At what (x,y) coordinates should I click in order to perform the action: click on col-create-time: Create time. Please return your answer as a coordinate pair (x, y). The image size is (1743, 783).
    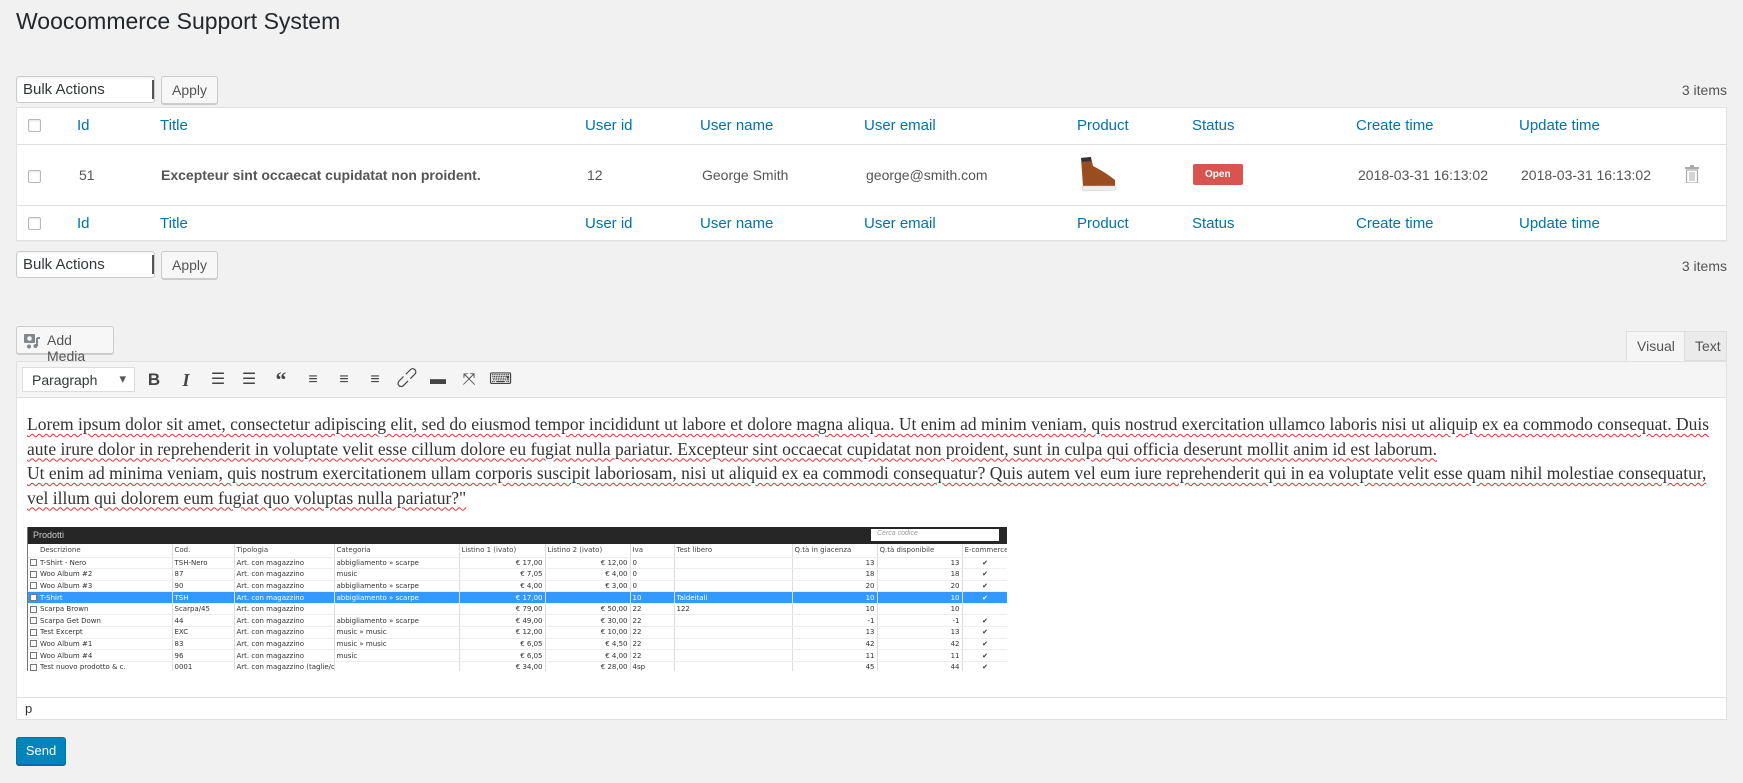
    Looking at the image, I should click on (1395, 125).